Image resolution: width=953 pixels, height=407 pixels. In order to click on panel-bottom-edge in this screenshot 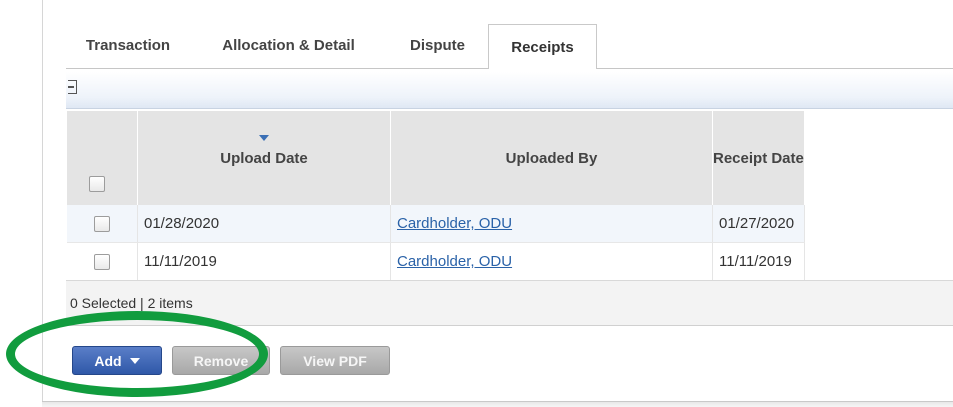, I will do `click(497, 404)`.